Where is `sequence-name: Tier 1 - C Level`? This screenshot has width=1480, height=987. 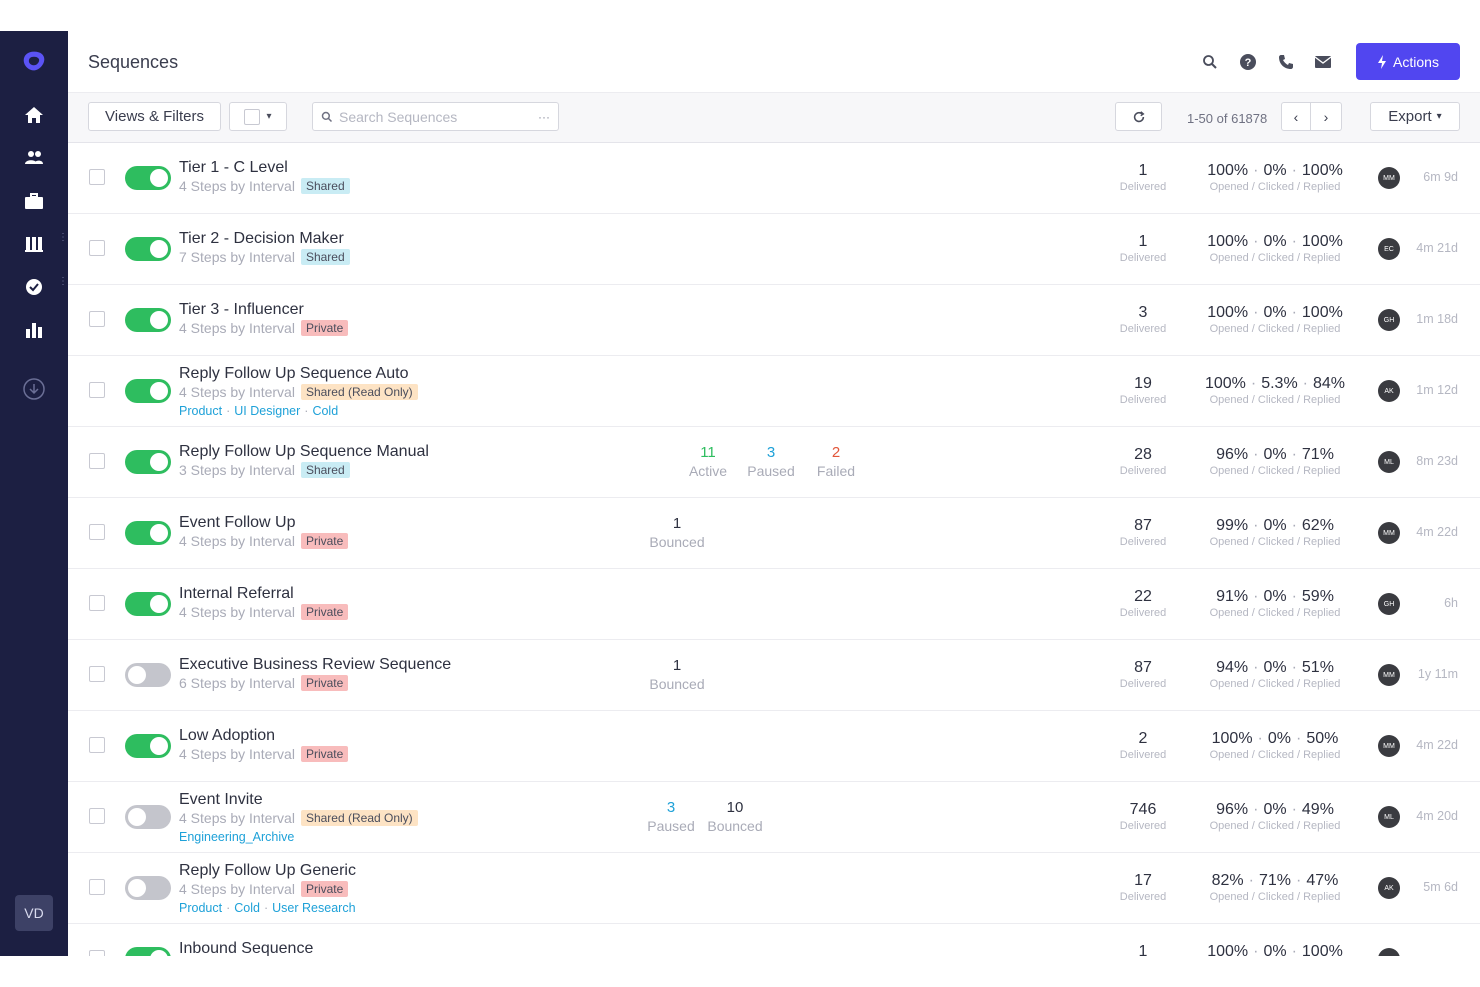
sequence-name: Tier 1 - C Level is located at coordinates (233, 168).